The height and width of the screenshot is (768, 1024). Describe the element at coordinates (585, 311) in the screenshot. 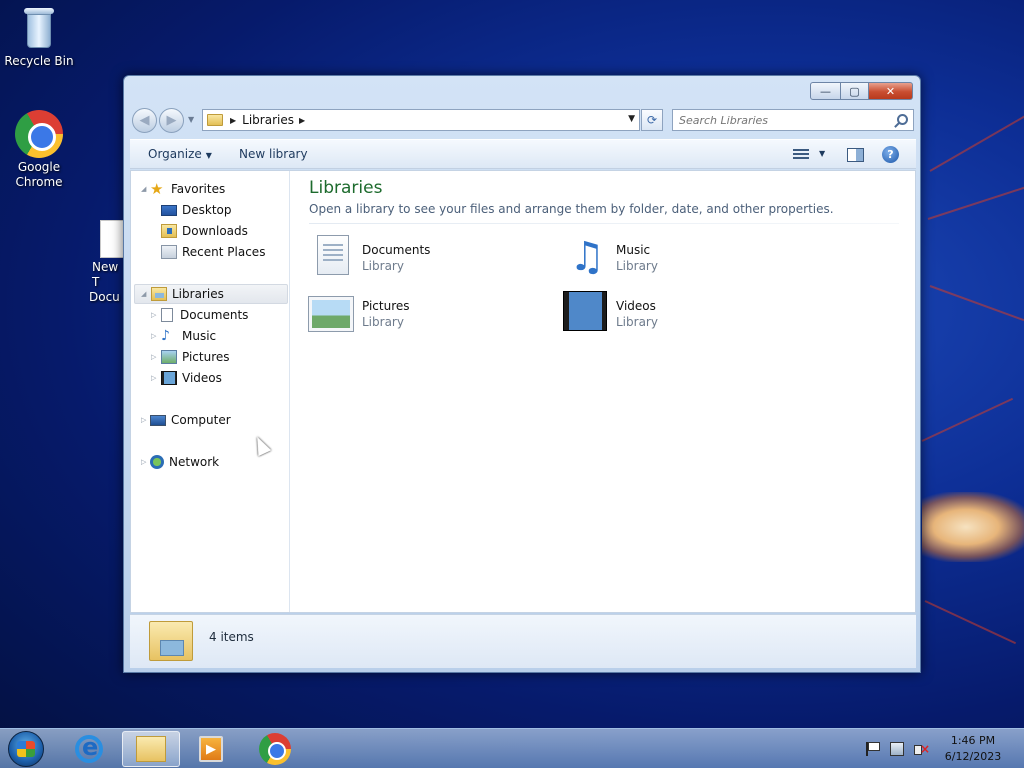

I see `videos-library-icon` at that location.